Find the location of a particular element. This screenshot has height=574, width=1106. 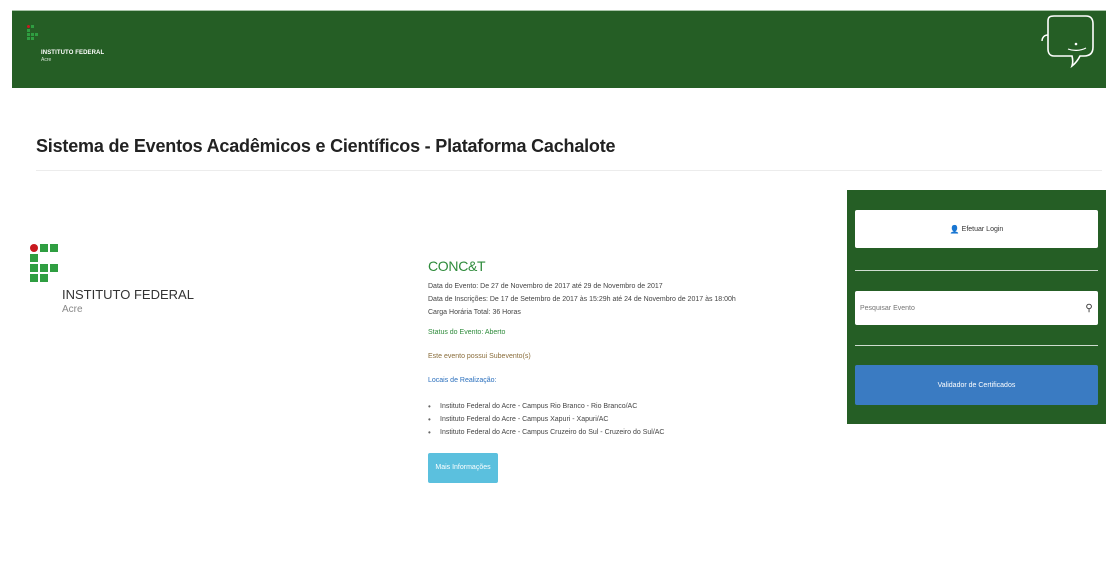

certificate-validator-button: Validador de Certificados is located at coordinates (976, 385).